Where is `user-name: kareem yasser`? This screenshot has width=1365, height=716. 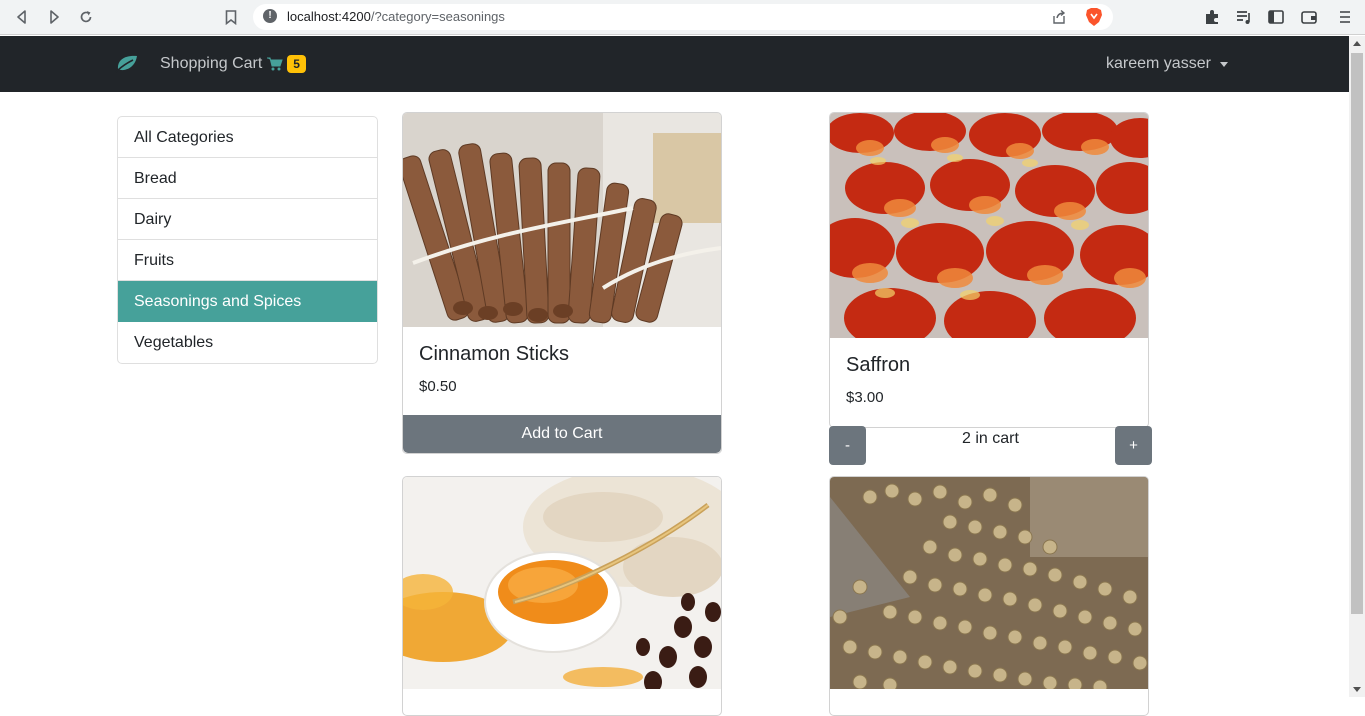 user-name: kareem yasser is located at coordinates (1158, 63).